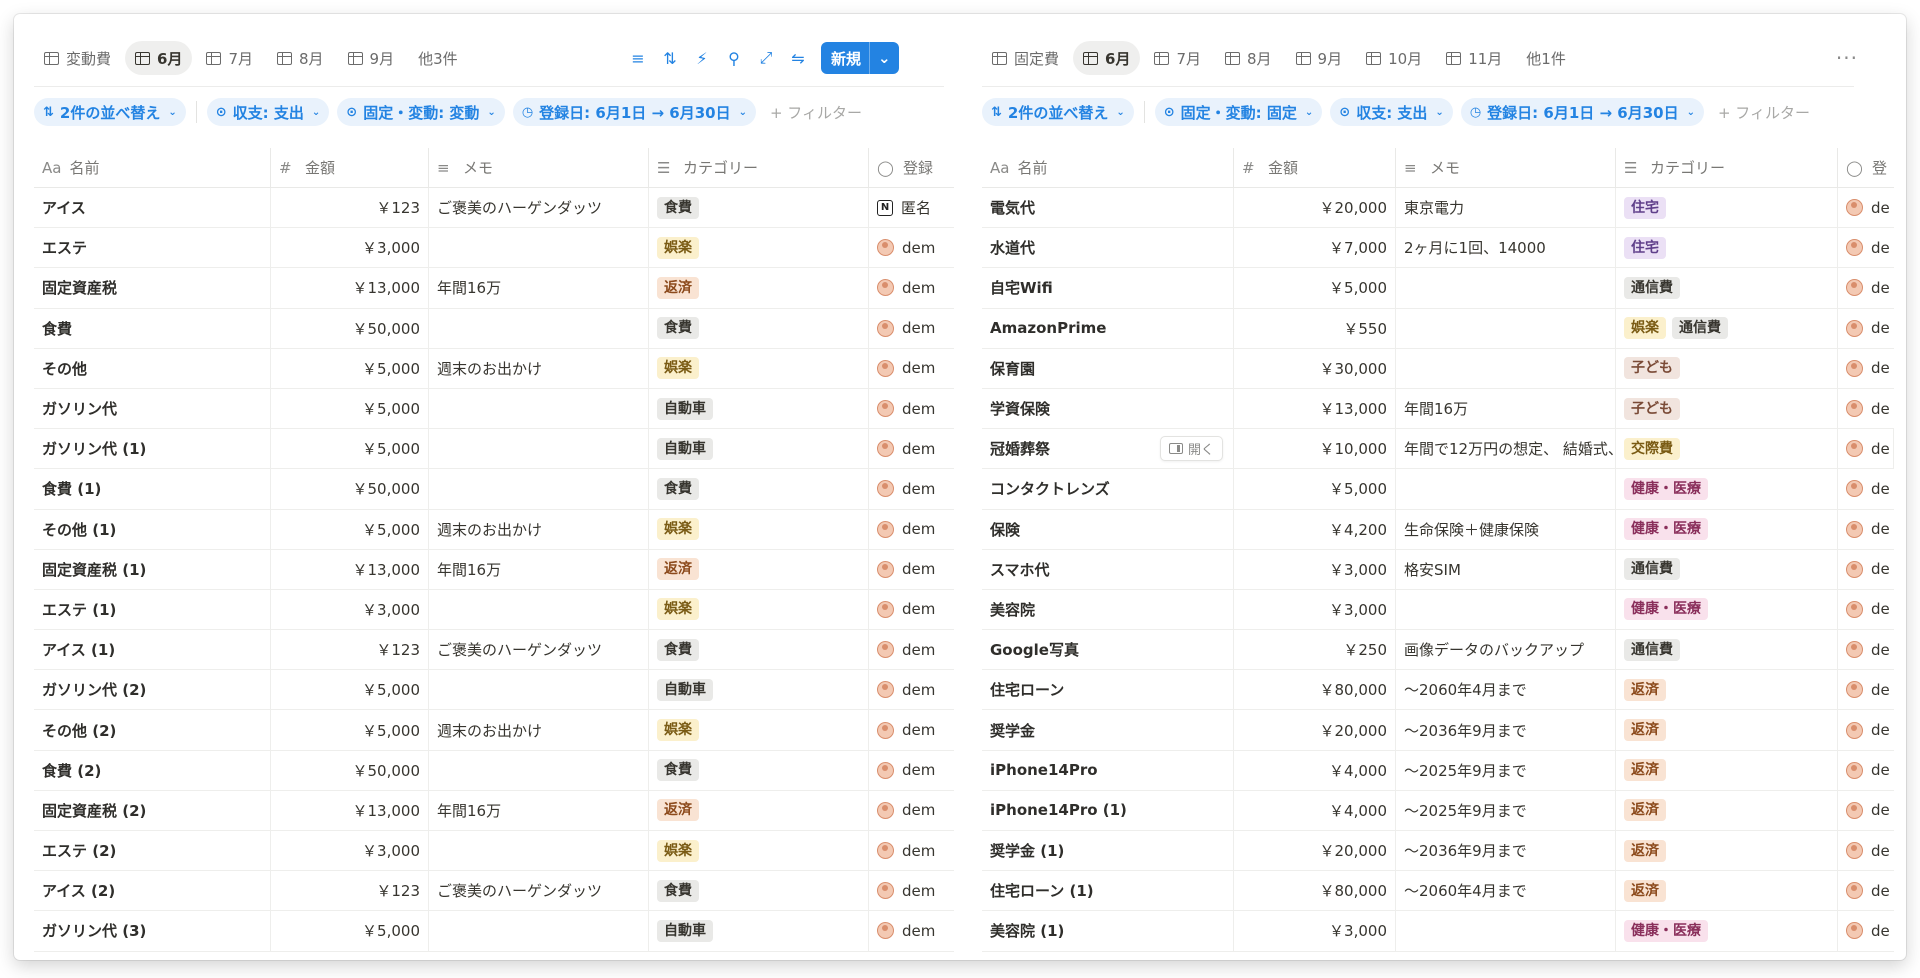 The height and width of the screenshot is (978, 1920). What do you see at coordinates (860, 58) in the screenshot?
I see `new-button: 新規 ⌄` at bounding box center [860, 58].